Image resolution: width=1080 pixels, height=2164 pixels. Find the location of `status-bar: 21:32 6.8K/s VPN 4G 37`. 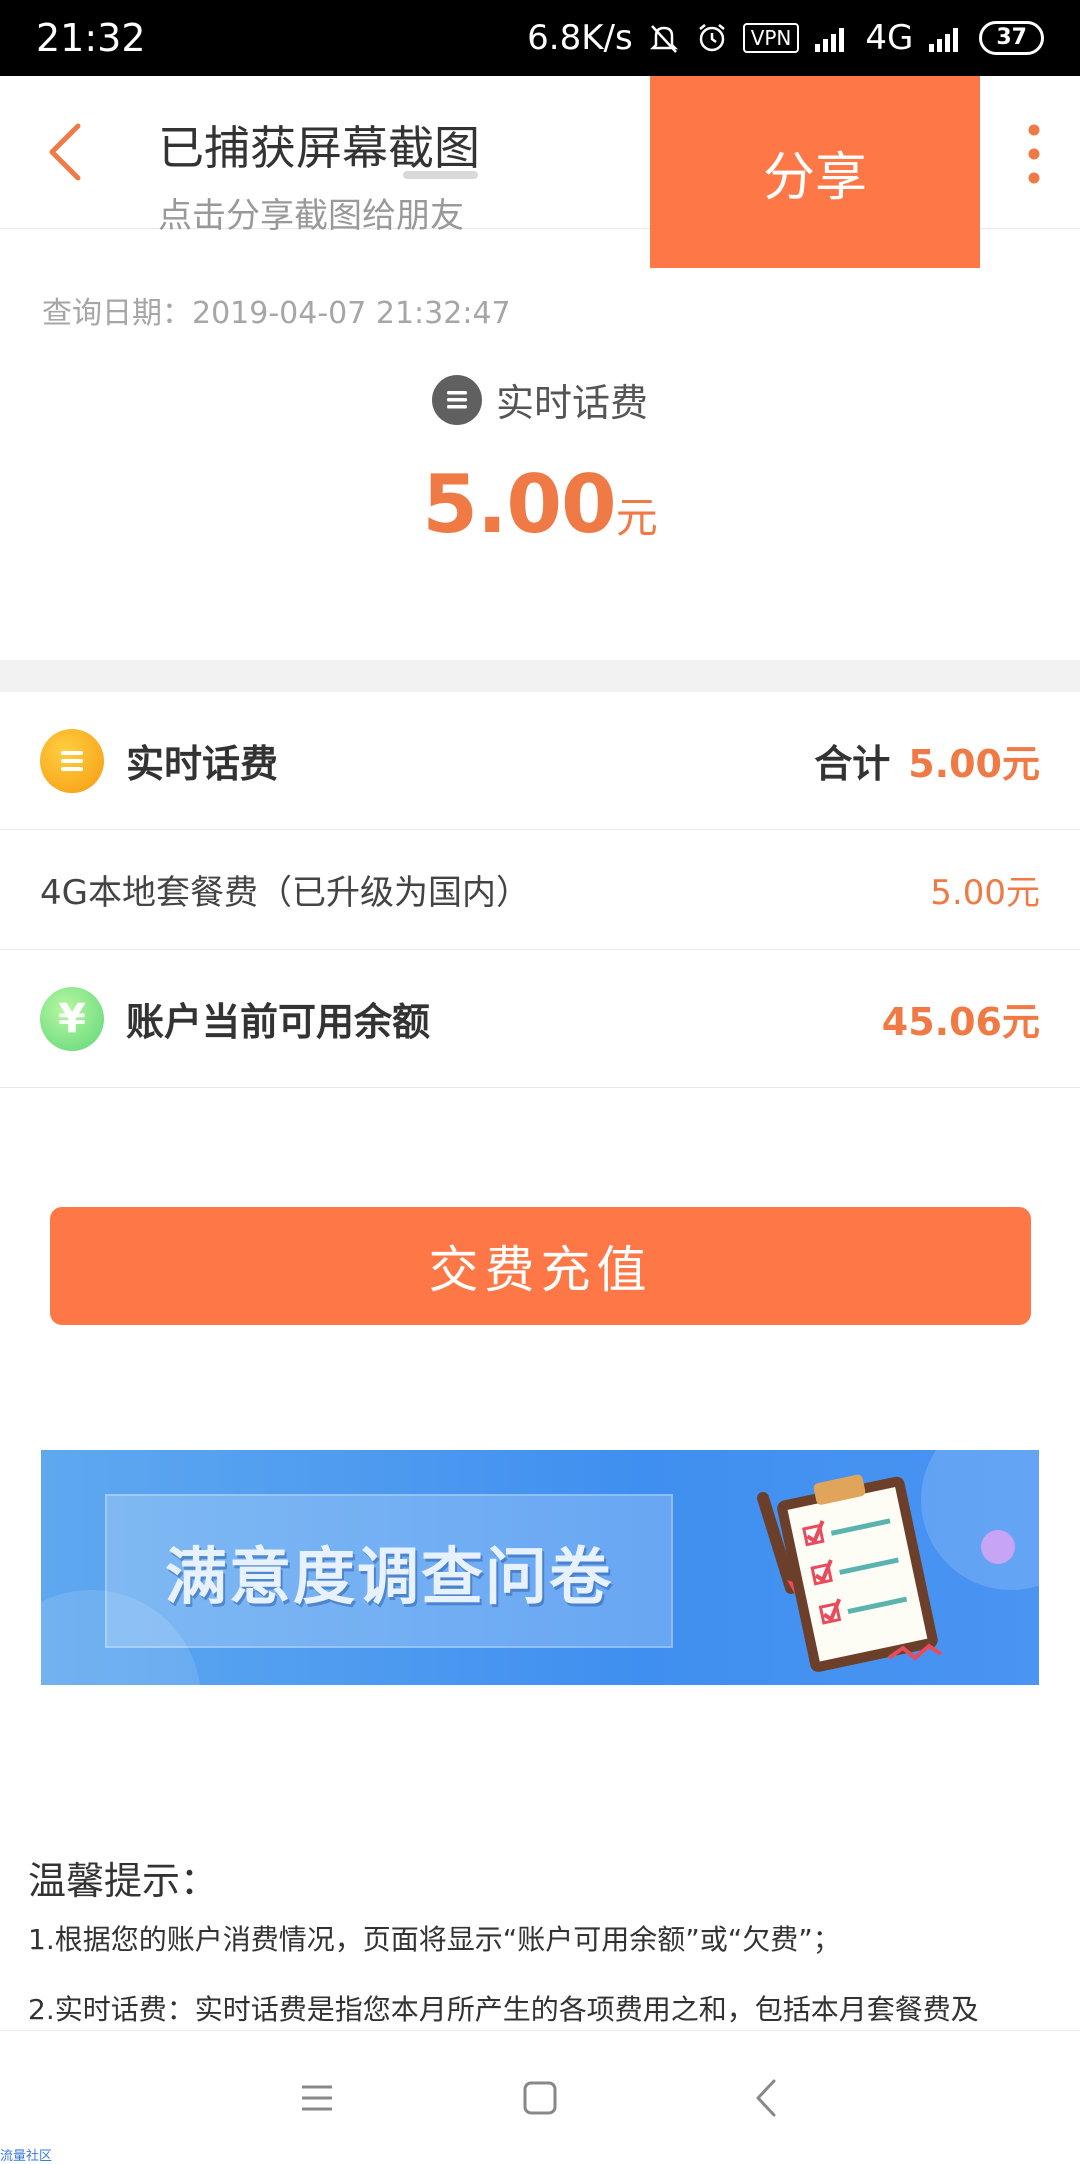

status-bar: 21:32 6.8K/s VPN 4G 37 is located at coordinates (540, 38).